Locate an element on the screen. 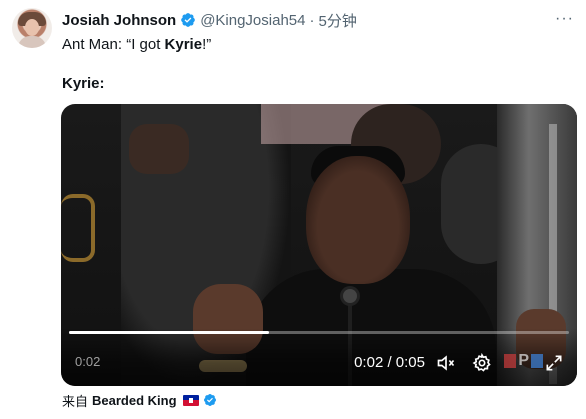 This screenshot has width=586, height=419. flag-emblem is located at coordinates (190, 400).